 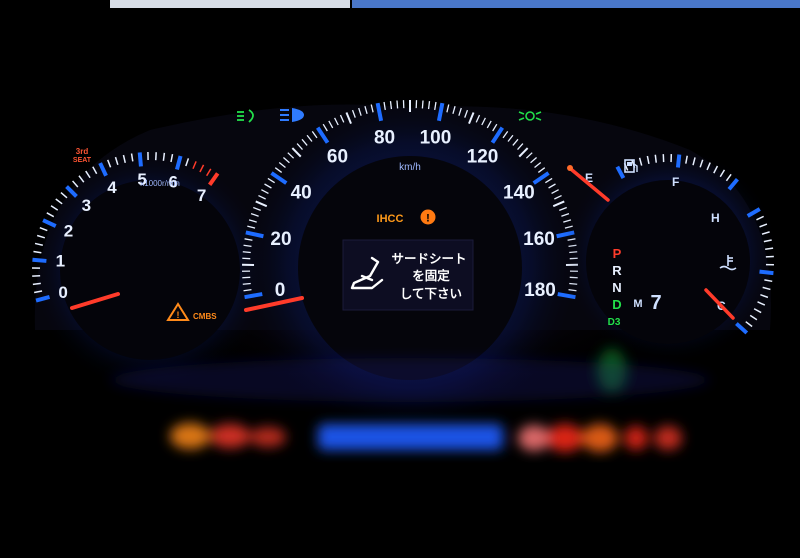 What do you see at coordinates (390, 219) in the screenshot?
I see `ihcc-label: IHCC` at bounding box center [390, 219].